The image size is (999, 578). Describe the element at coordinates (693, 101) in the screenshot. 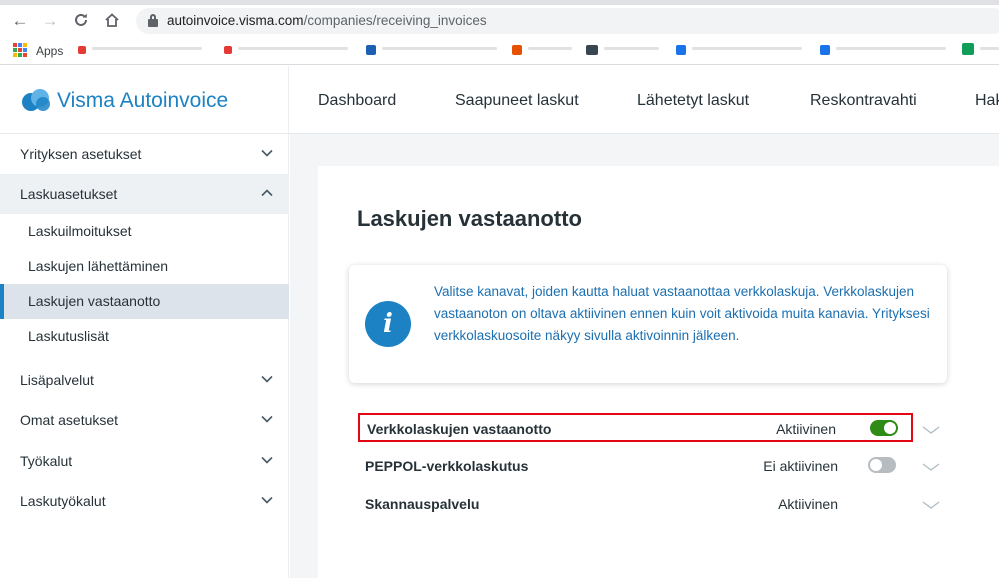

I see `nav-lahetetyt-laskut: Lähetetyt laskut` at that location.